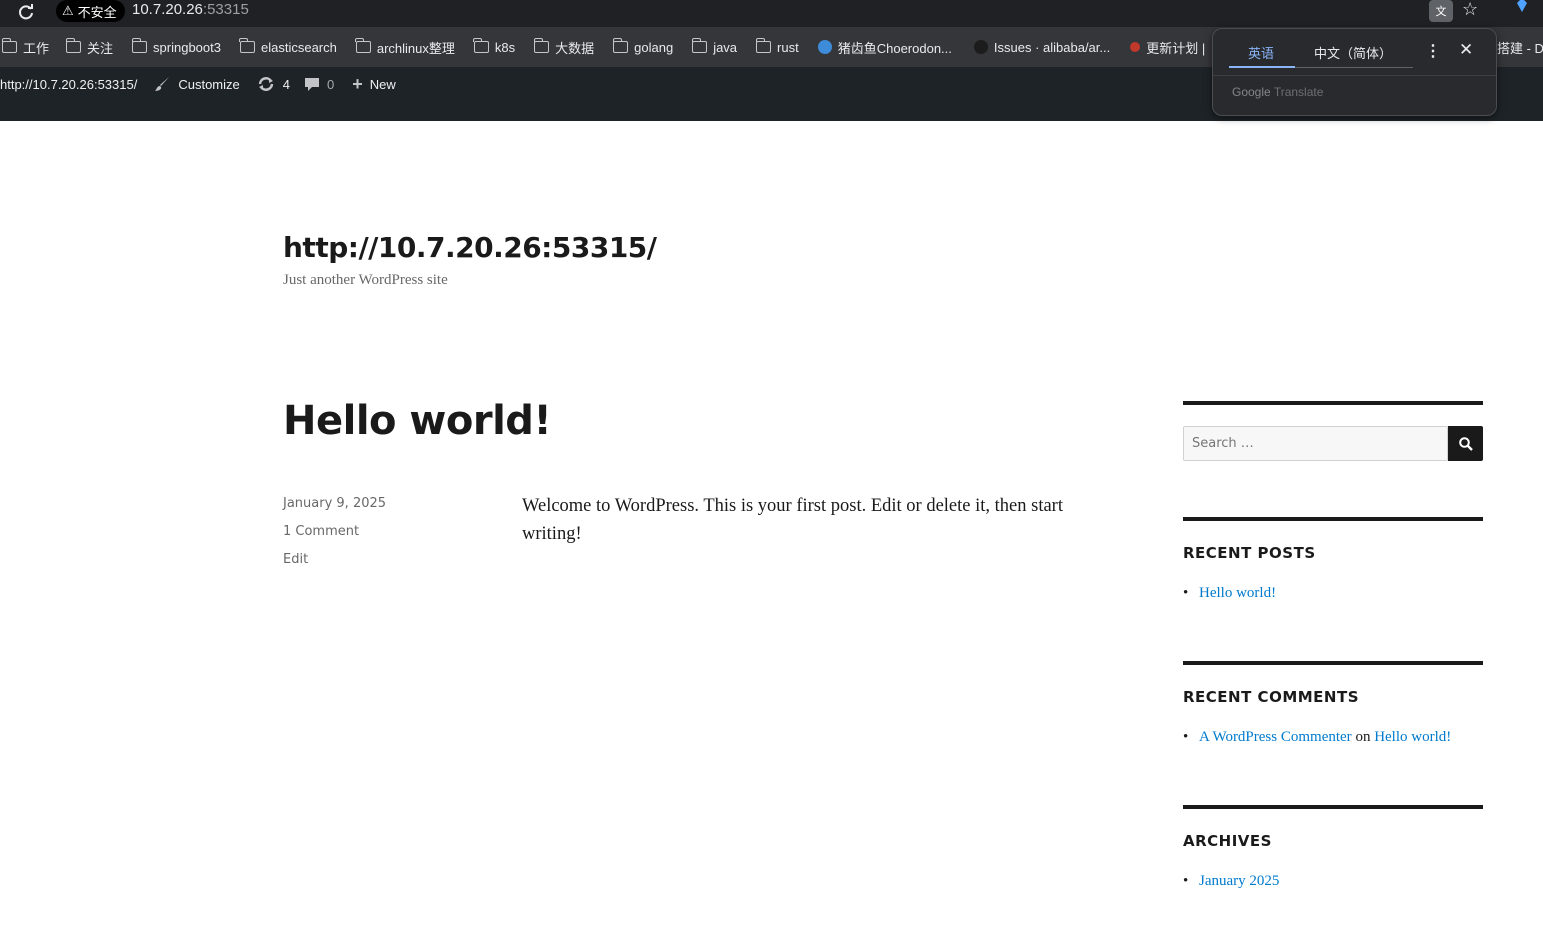 This screenshot has height=935, width=1543. I want to click on comments-button: 0, so click(319, 84).